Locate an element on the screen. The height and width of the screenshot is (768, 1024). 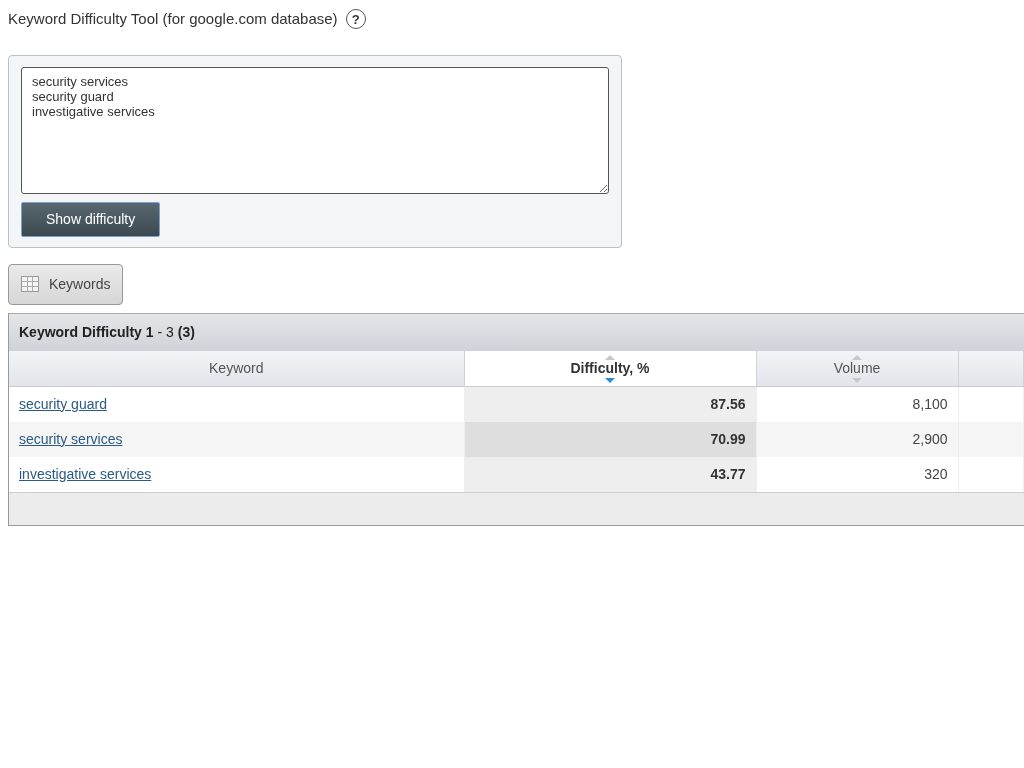
grid-icon is located at coordinates (30, 284).